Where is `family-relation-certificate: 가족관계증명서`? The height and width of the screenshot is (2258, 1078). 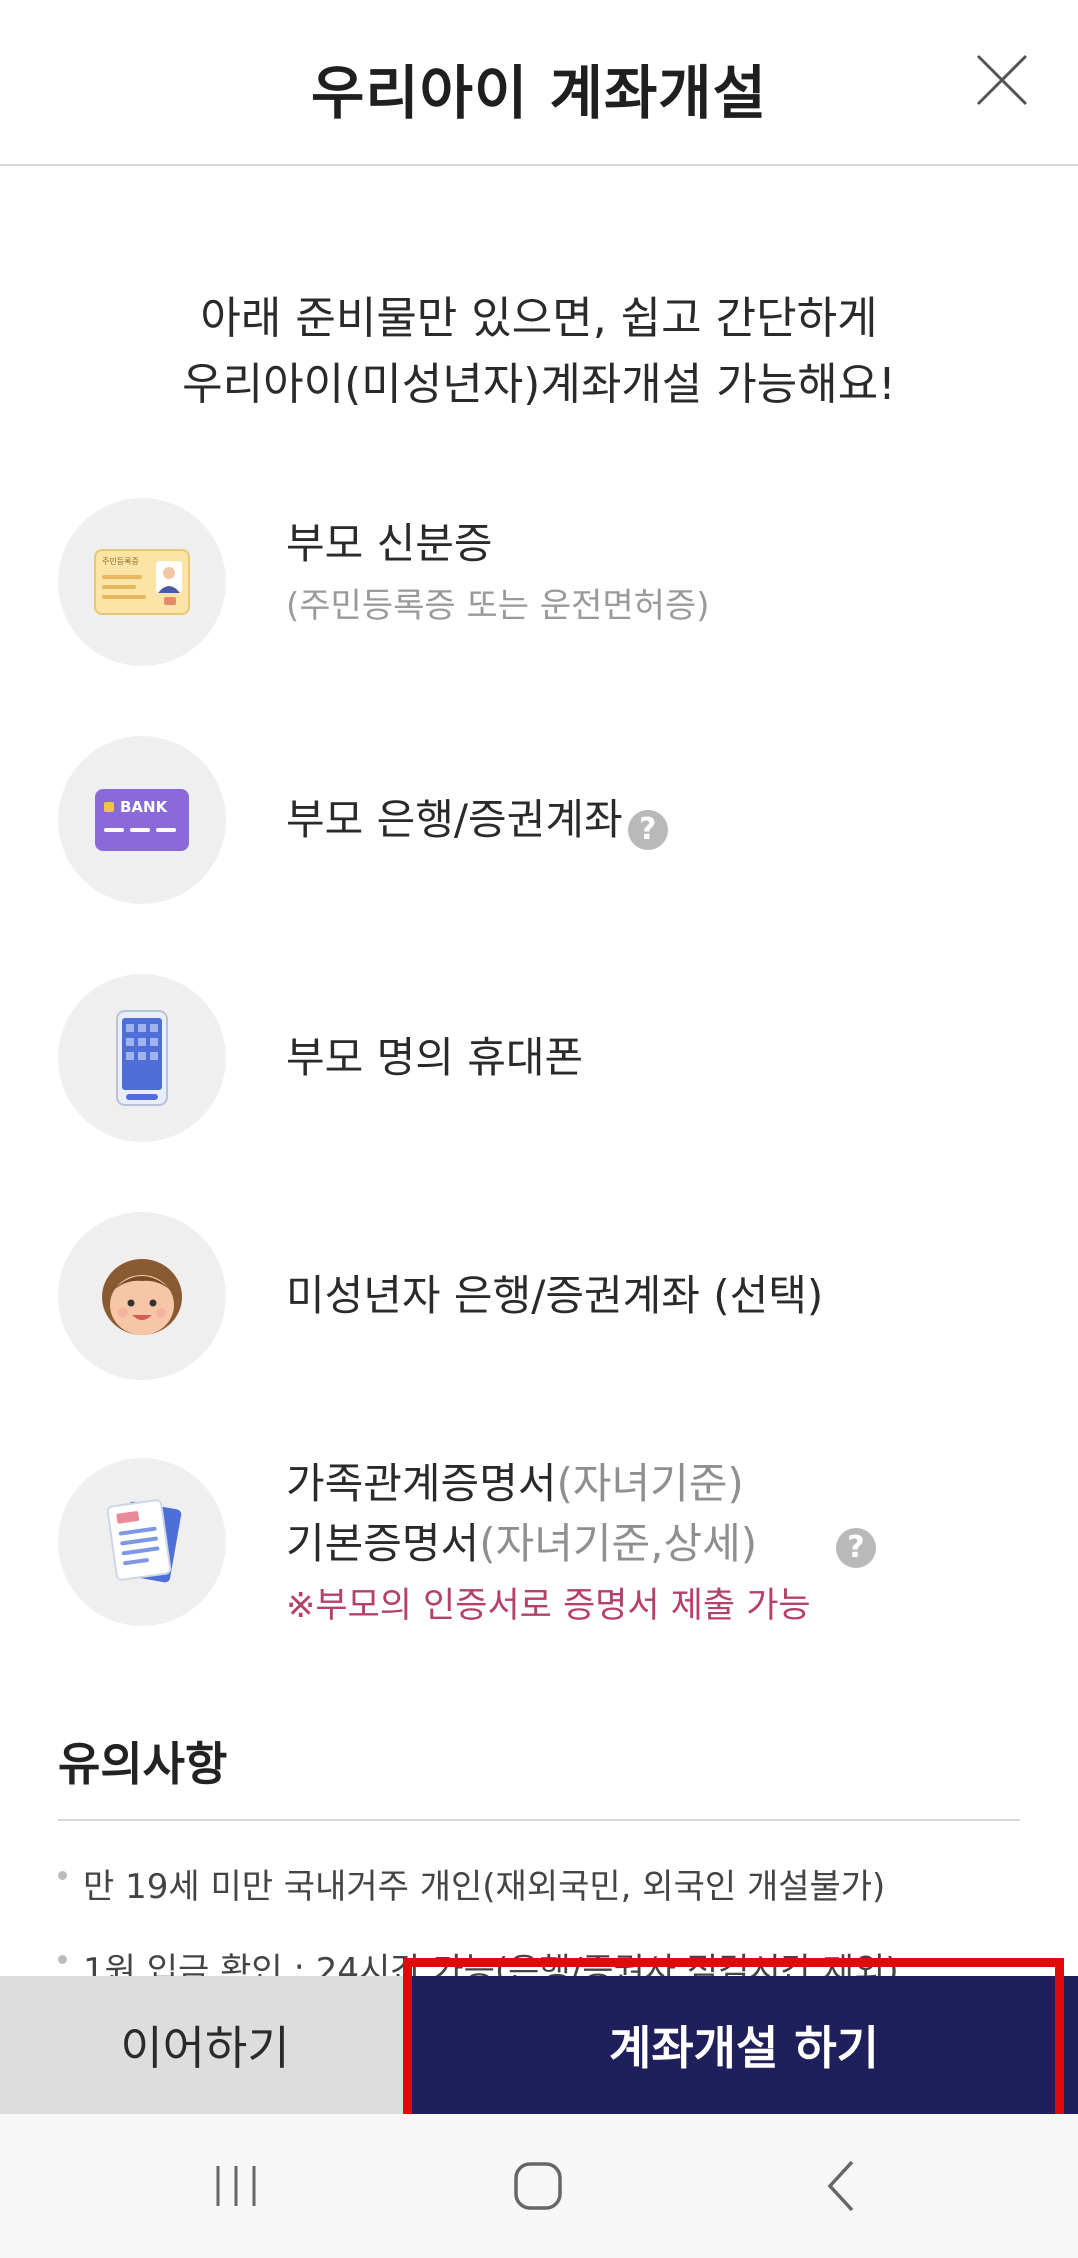 family-relation-certificate: 가족관계증명서 is located at coordinates (421, 1483).